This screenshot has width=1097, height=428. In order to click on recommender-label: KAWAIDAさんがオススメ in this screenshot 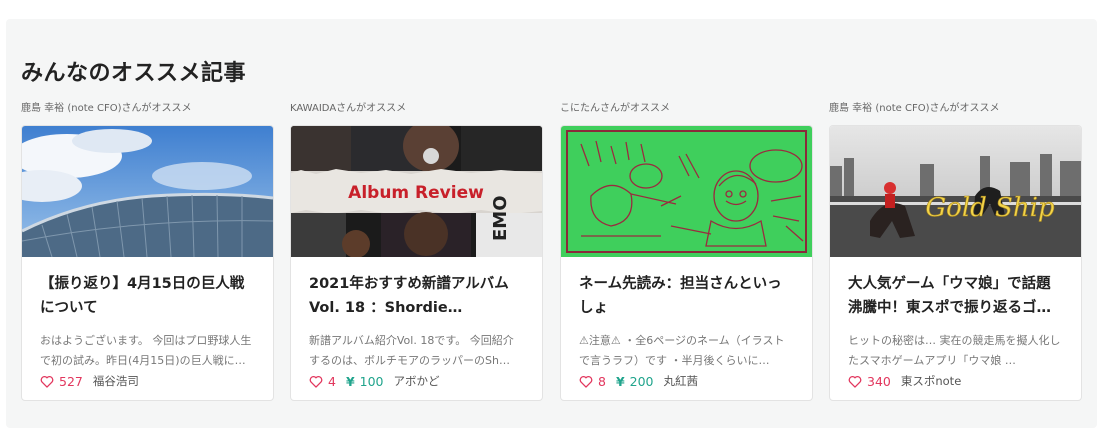, I will do `click(416, 109)`.